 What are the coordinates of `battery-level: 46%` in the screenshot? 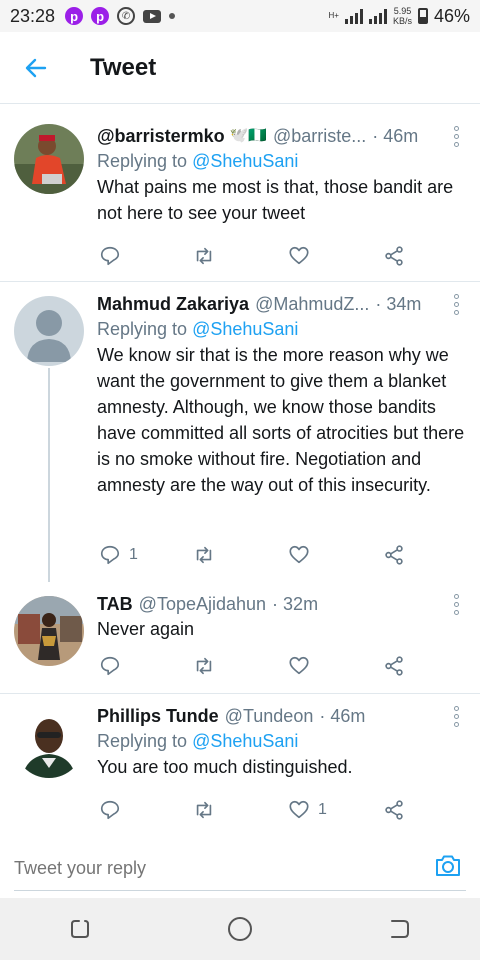 It's located at (451, 15).